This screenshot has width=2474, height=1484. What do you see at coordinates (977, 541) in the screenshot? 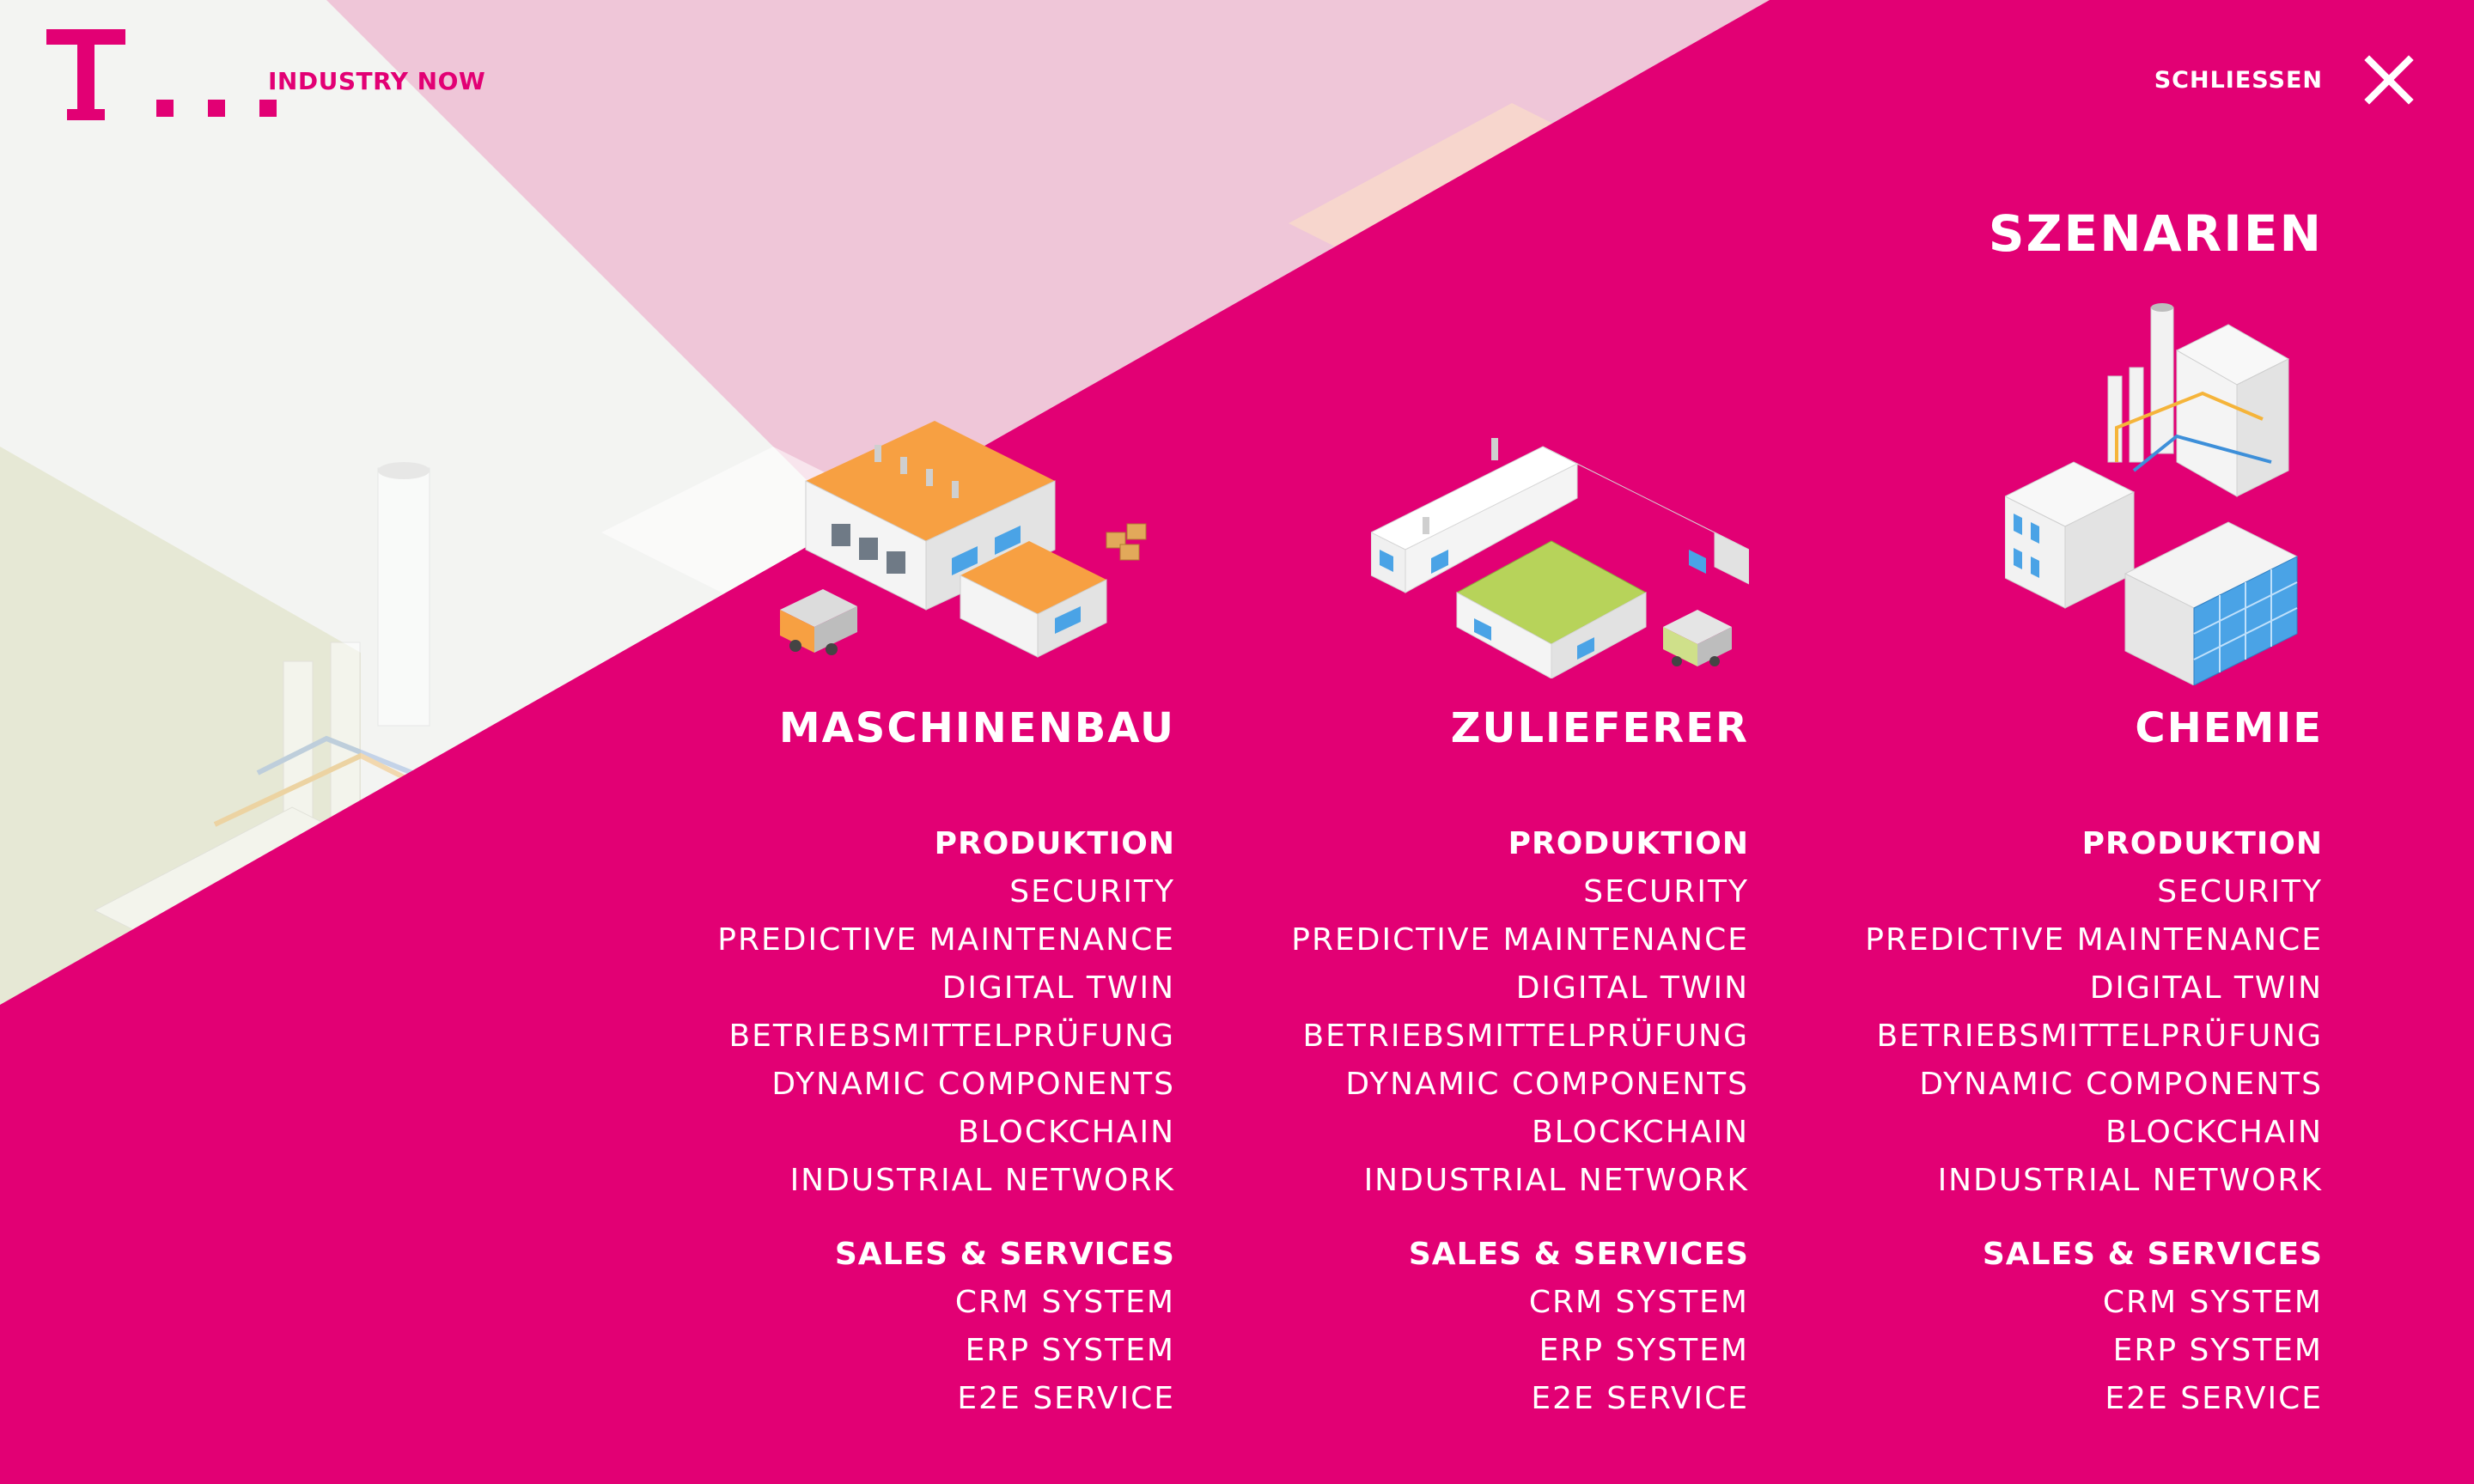
I see `factory-orange-illustration` at bounding box center [977, 541].